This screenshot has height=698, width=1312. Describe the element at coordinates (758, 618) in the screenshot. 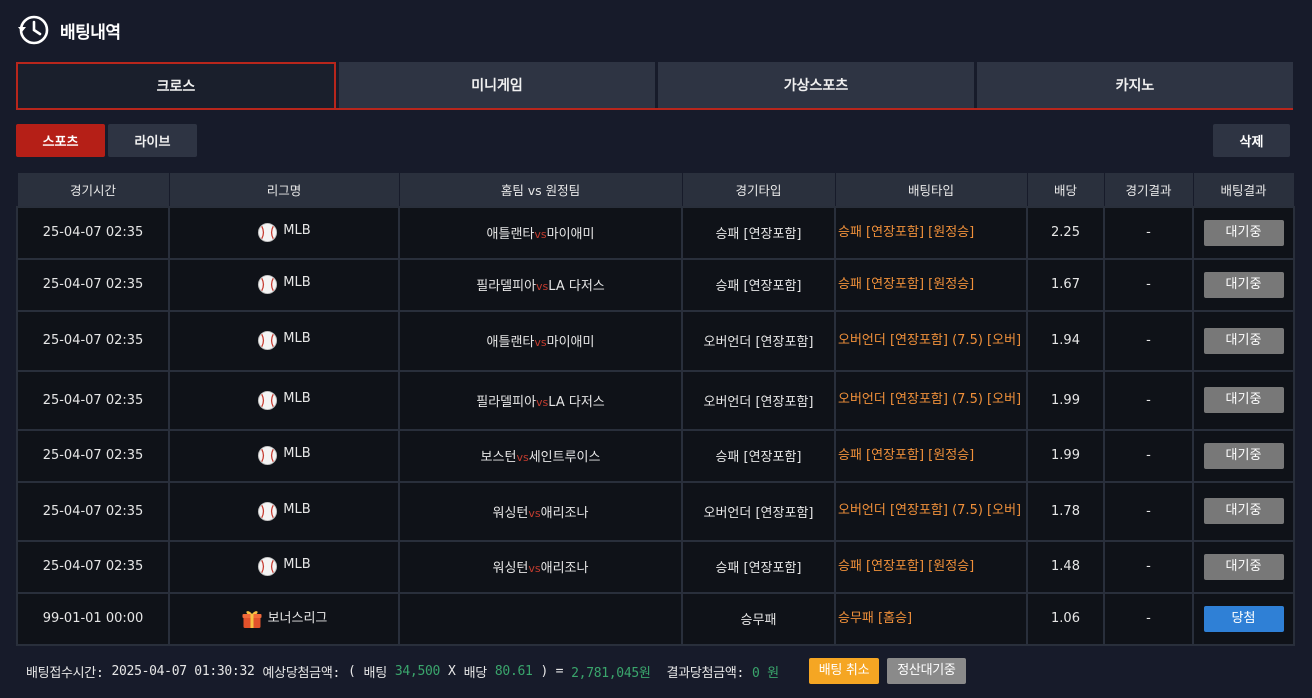

I see `game-type: 승무패` at that location.